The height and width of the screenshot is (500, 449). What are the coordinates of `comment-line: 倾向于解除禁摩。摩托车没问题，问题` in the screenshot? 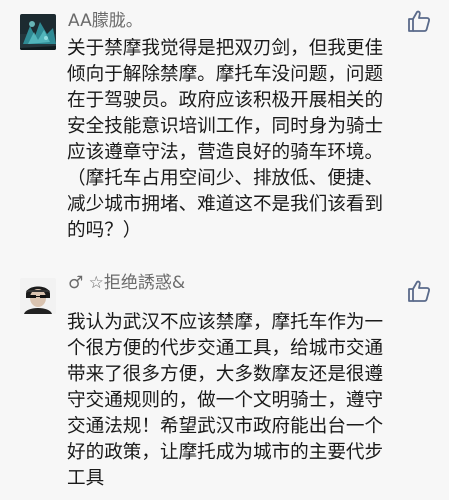 It's located at (225, 74).